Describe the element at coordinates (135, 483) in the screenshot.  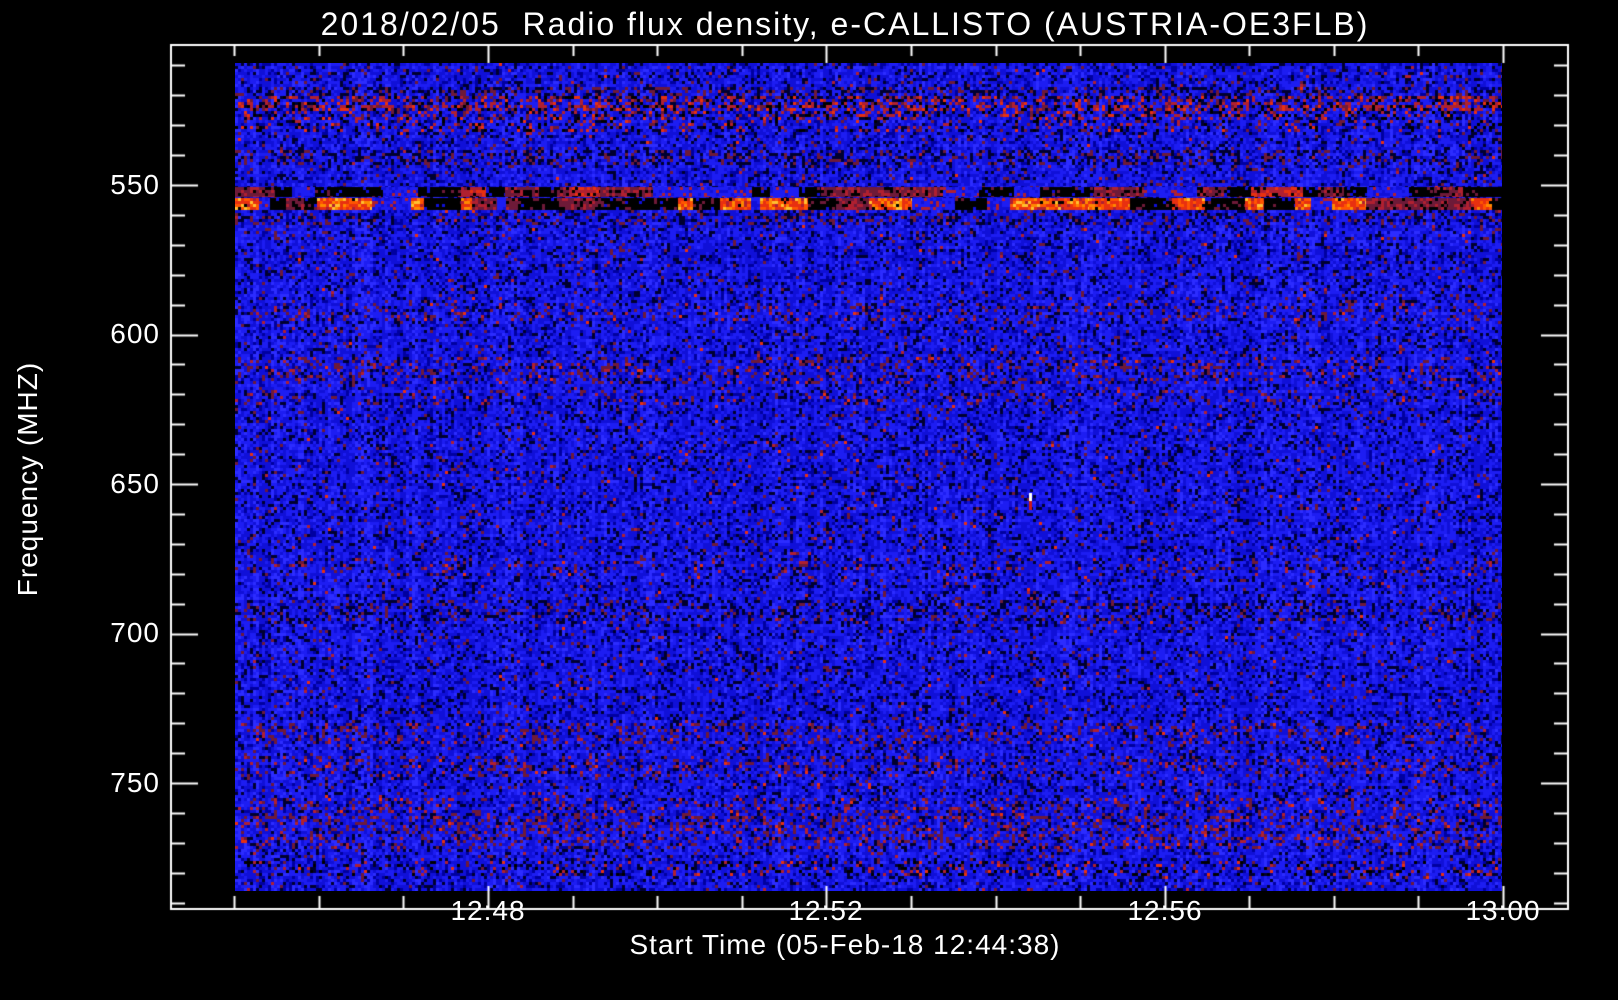
I see `y-tick-650: 650` at that location.